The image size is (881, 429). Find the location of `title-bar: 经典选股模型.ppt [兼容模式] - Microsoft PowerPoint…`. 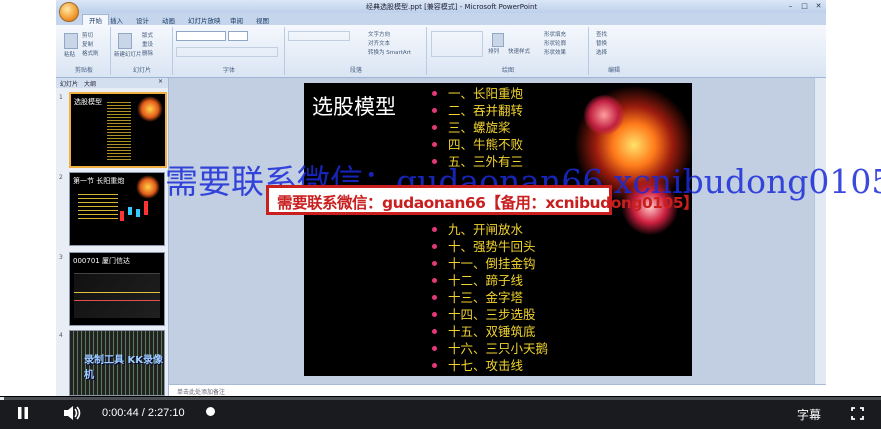

title-bar: 经典选股模型.ppt [兼容模式] - Microsoft PowerPoint… is located at coordinates (441, 6).